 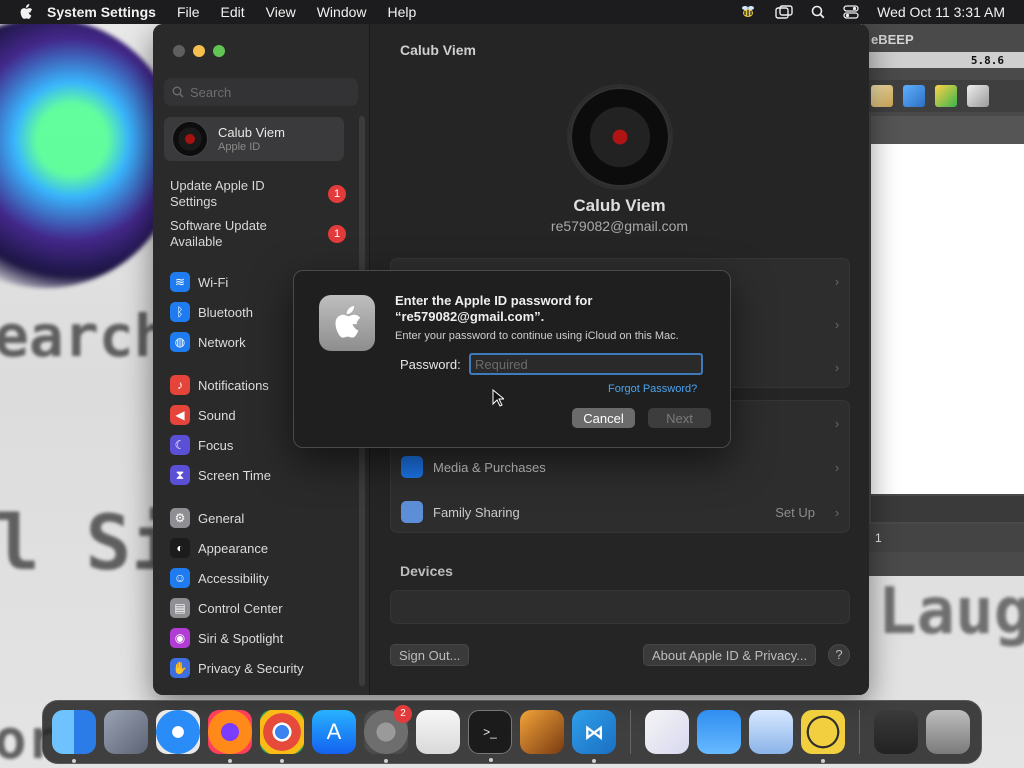 I want to click on menu-app-name: System Settings, so click(x=101, y=12).